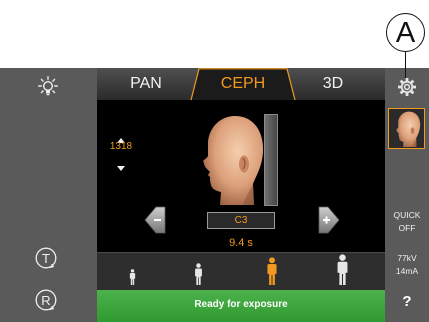  What do you see at coordinates (121, 164) in the screenshot?
I see `triangle-down-icon` at bounding box center [121, 164].